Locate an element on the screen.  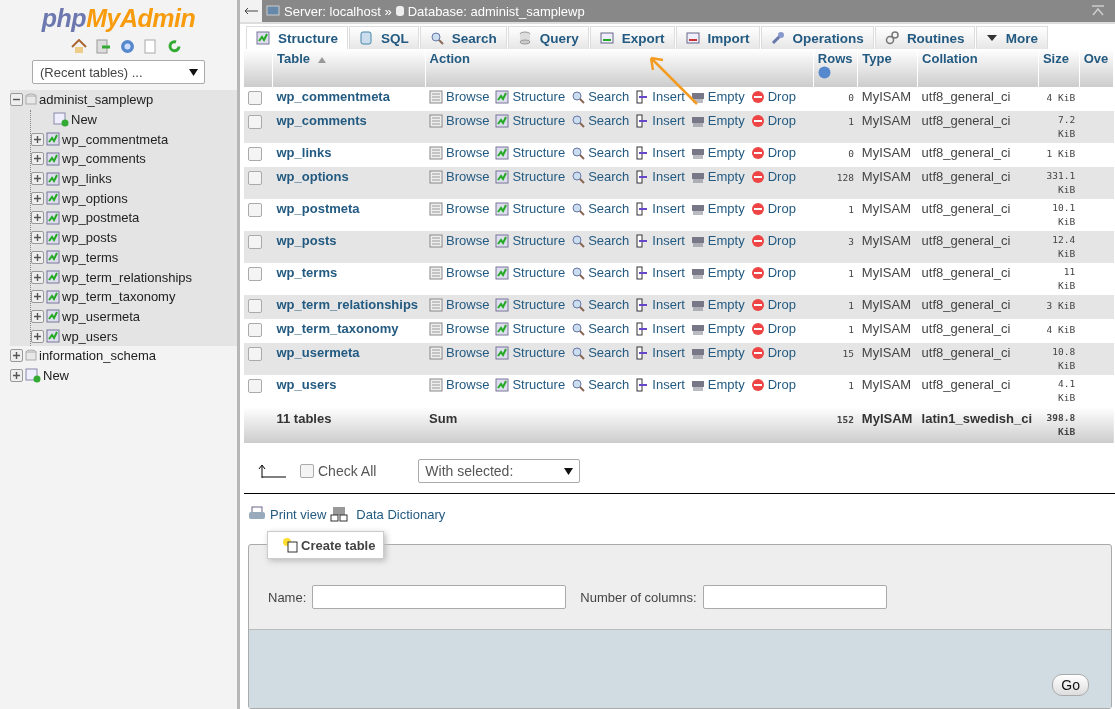
breadcrumb-link: Database: administ_samplewp is located at coordinates (496, 11).